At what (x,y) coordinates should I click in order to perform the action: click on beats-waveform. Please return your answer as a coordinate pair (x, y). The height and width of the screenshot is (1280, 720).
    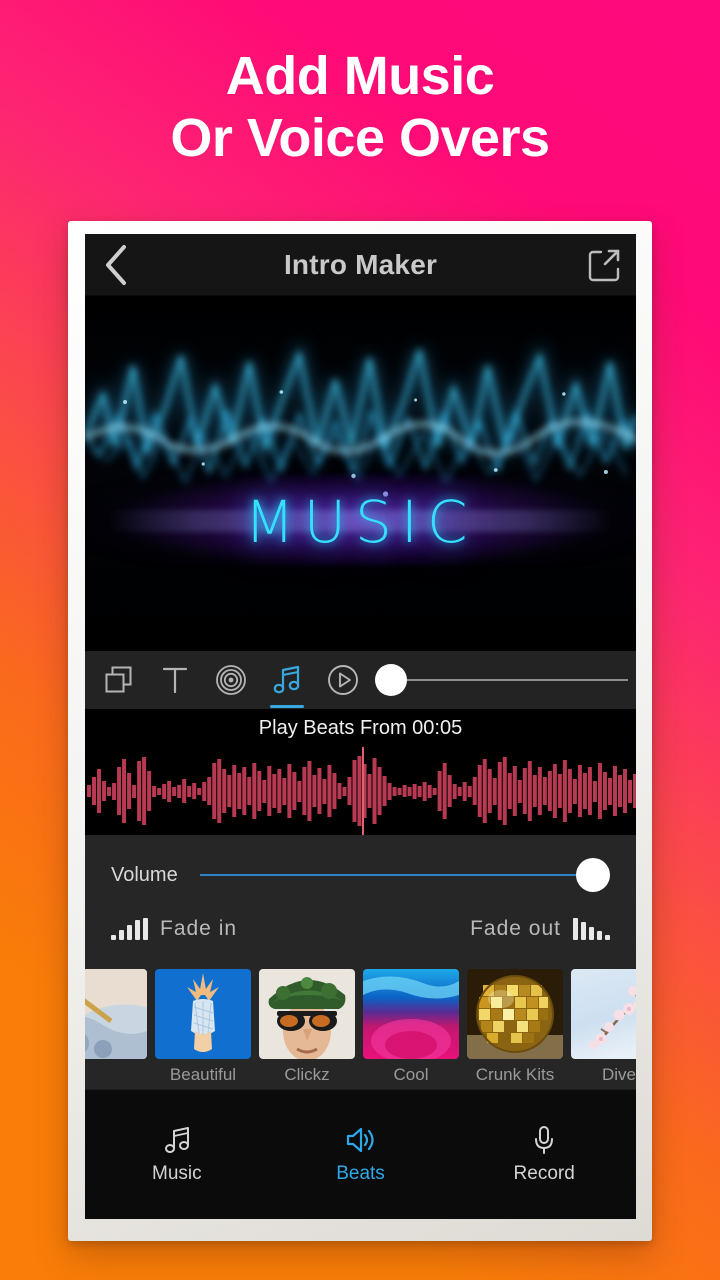
    Looking at the image, I should click on (360, 791).